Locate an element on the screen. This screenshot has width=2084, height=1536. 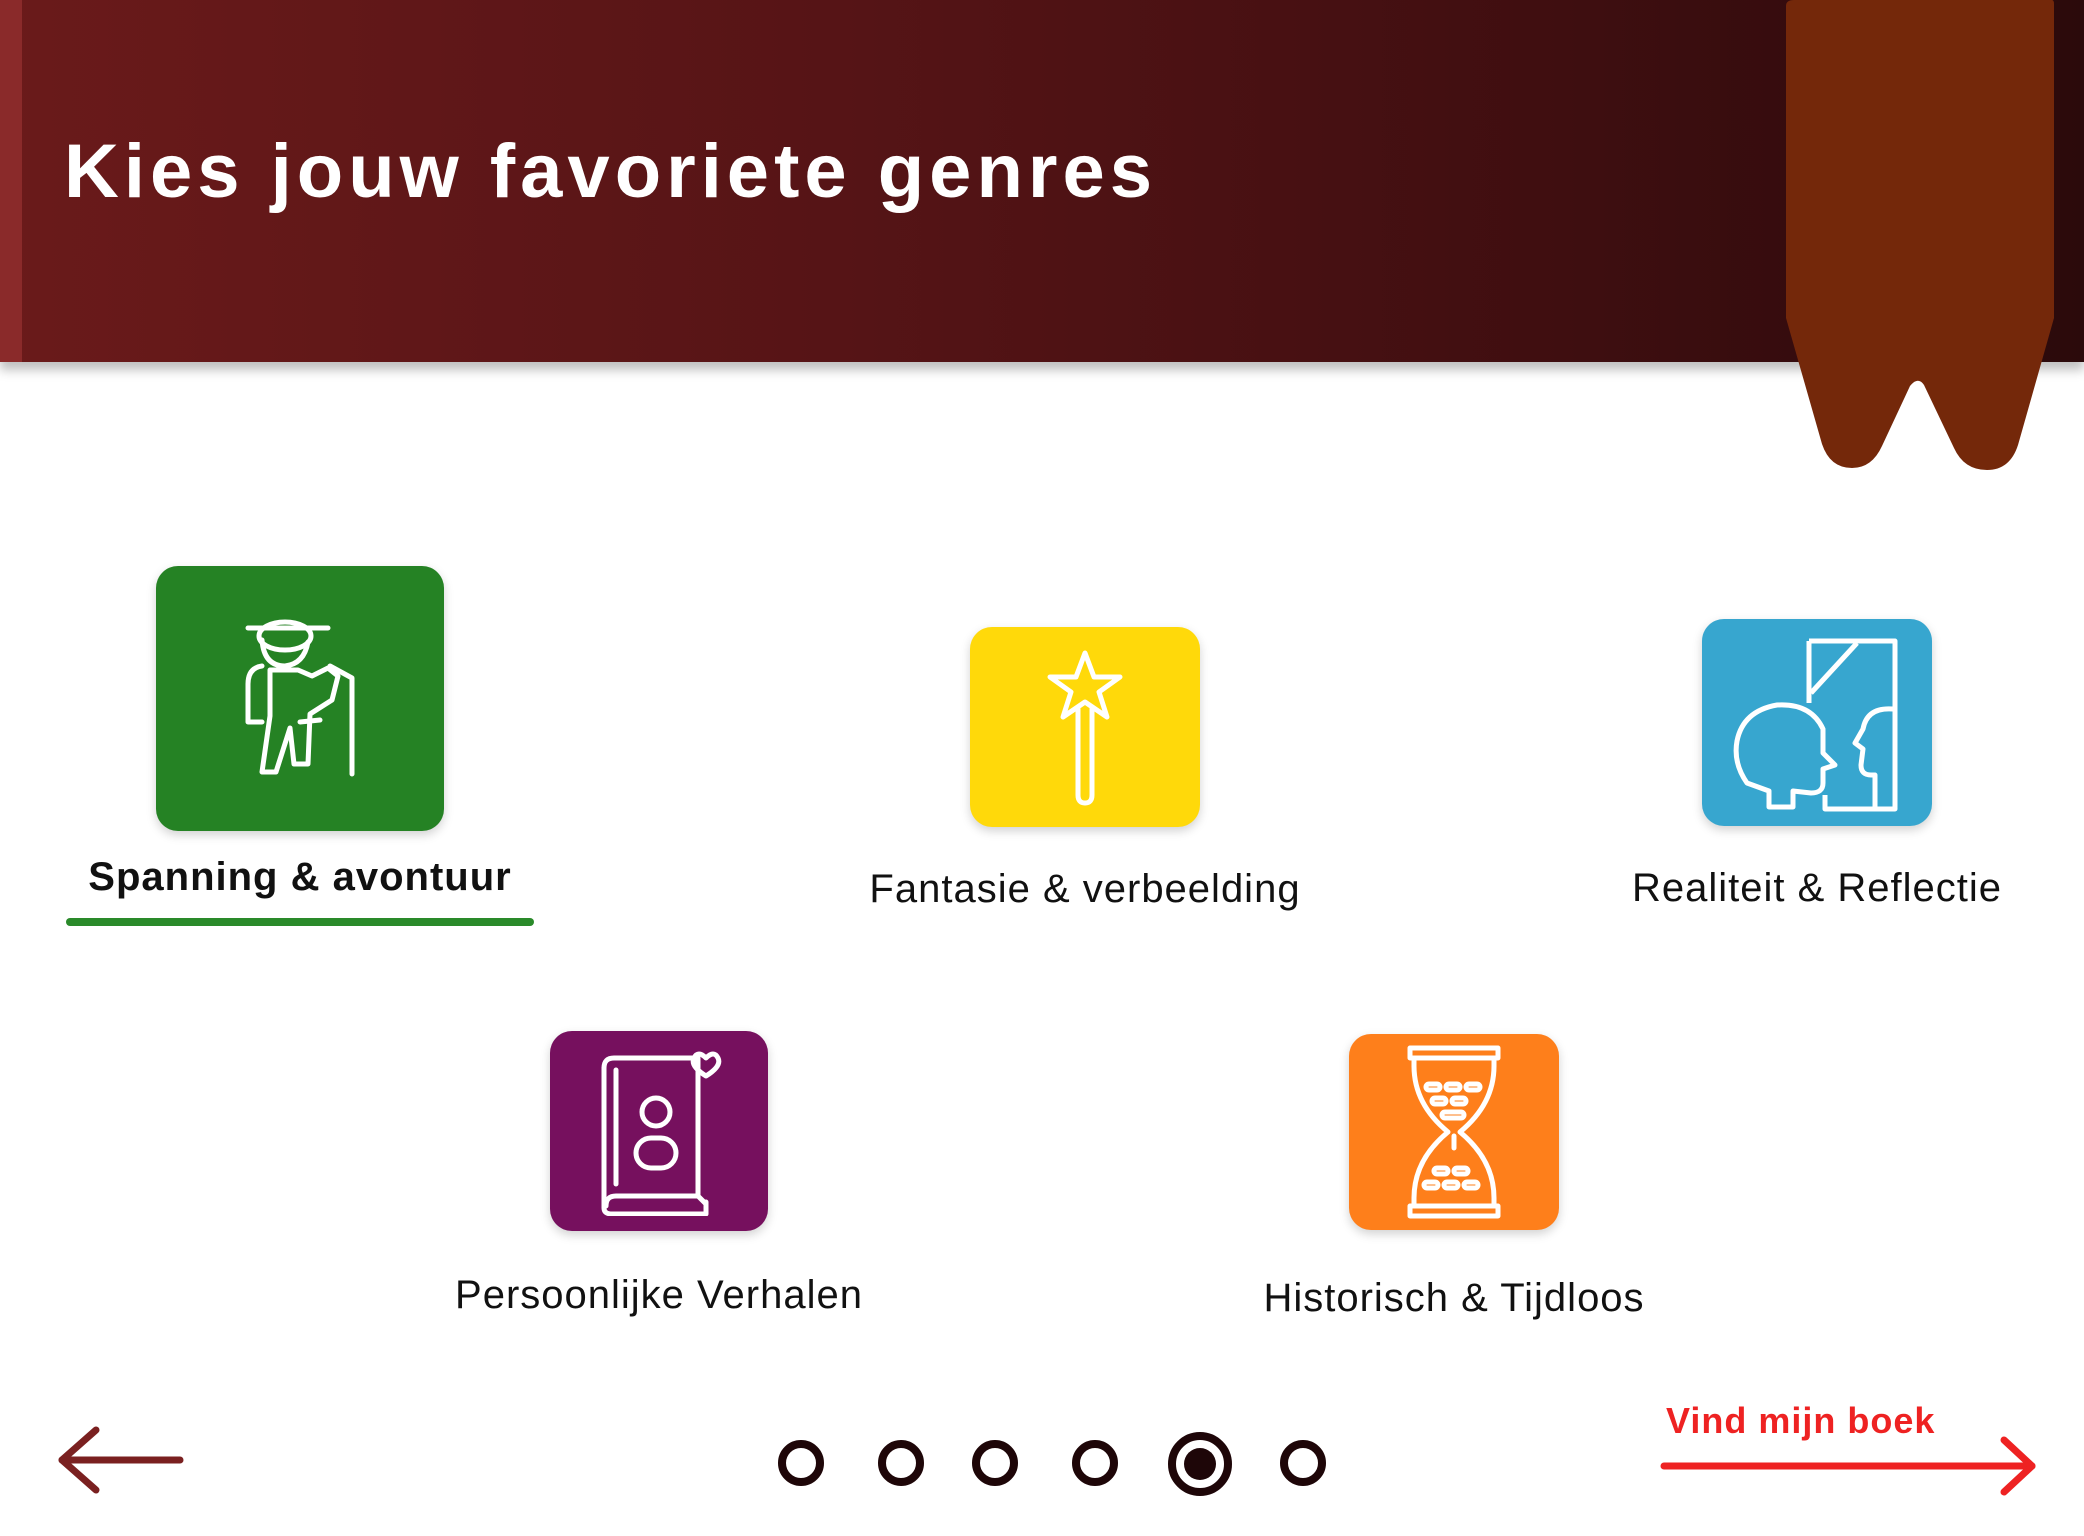
genre-historisch-tijdloos: Historisch & Tijdloos is located at coordinates (1454, 1177).